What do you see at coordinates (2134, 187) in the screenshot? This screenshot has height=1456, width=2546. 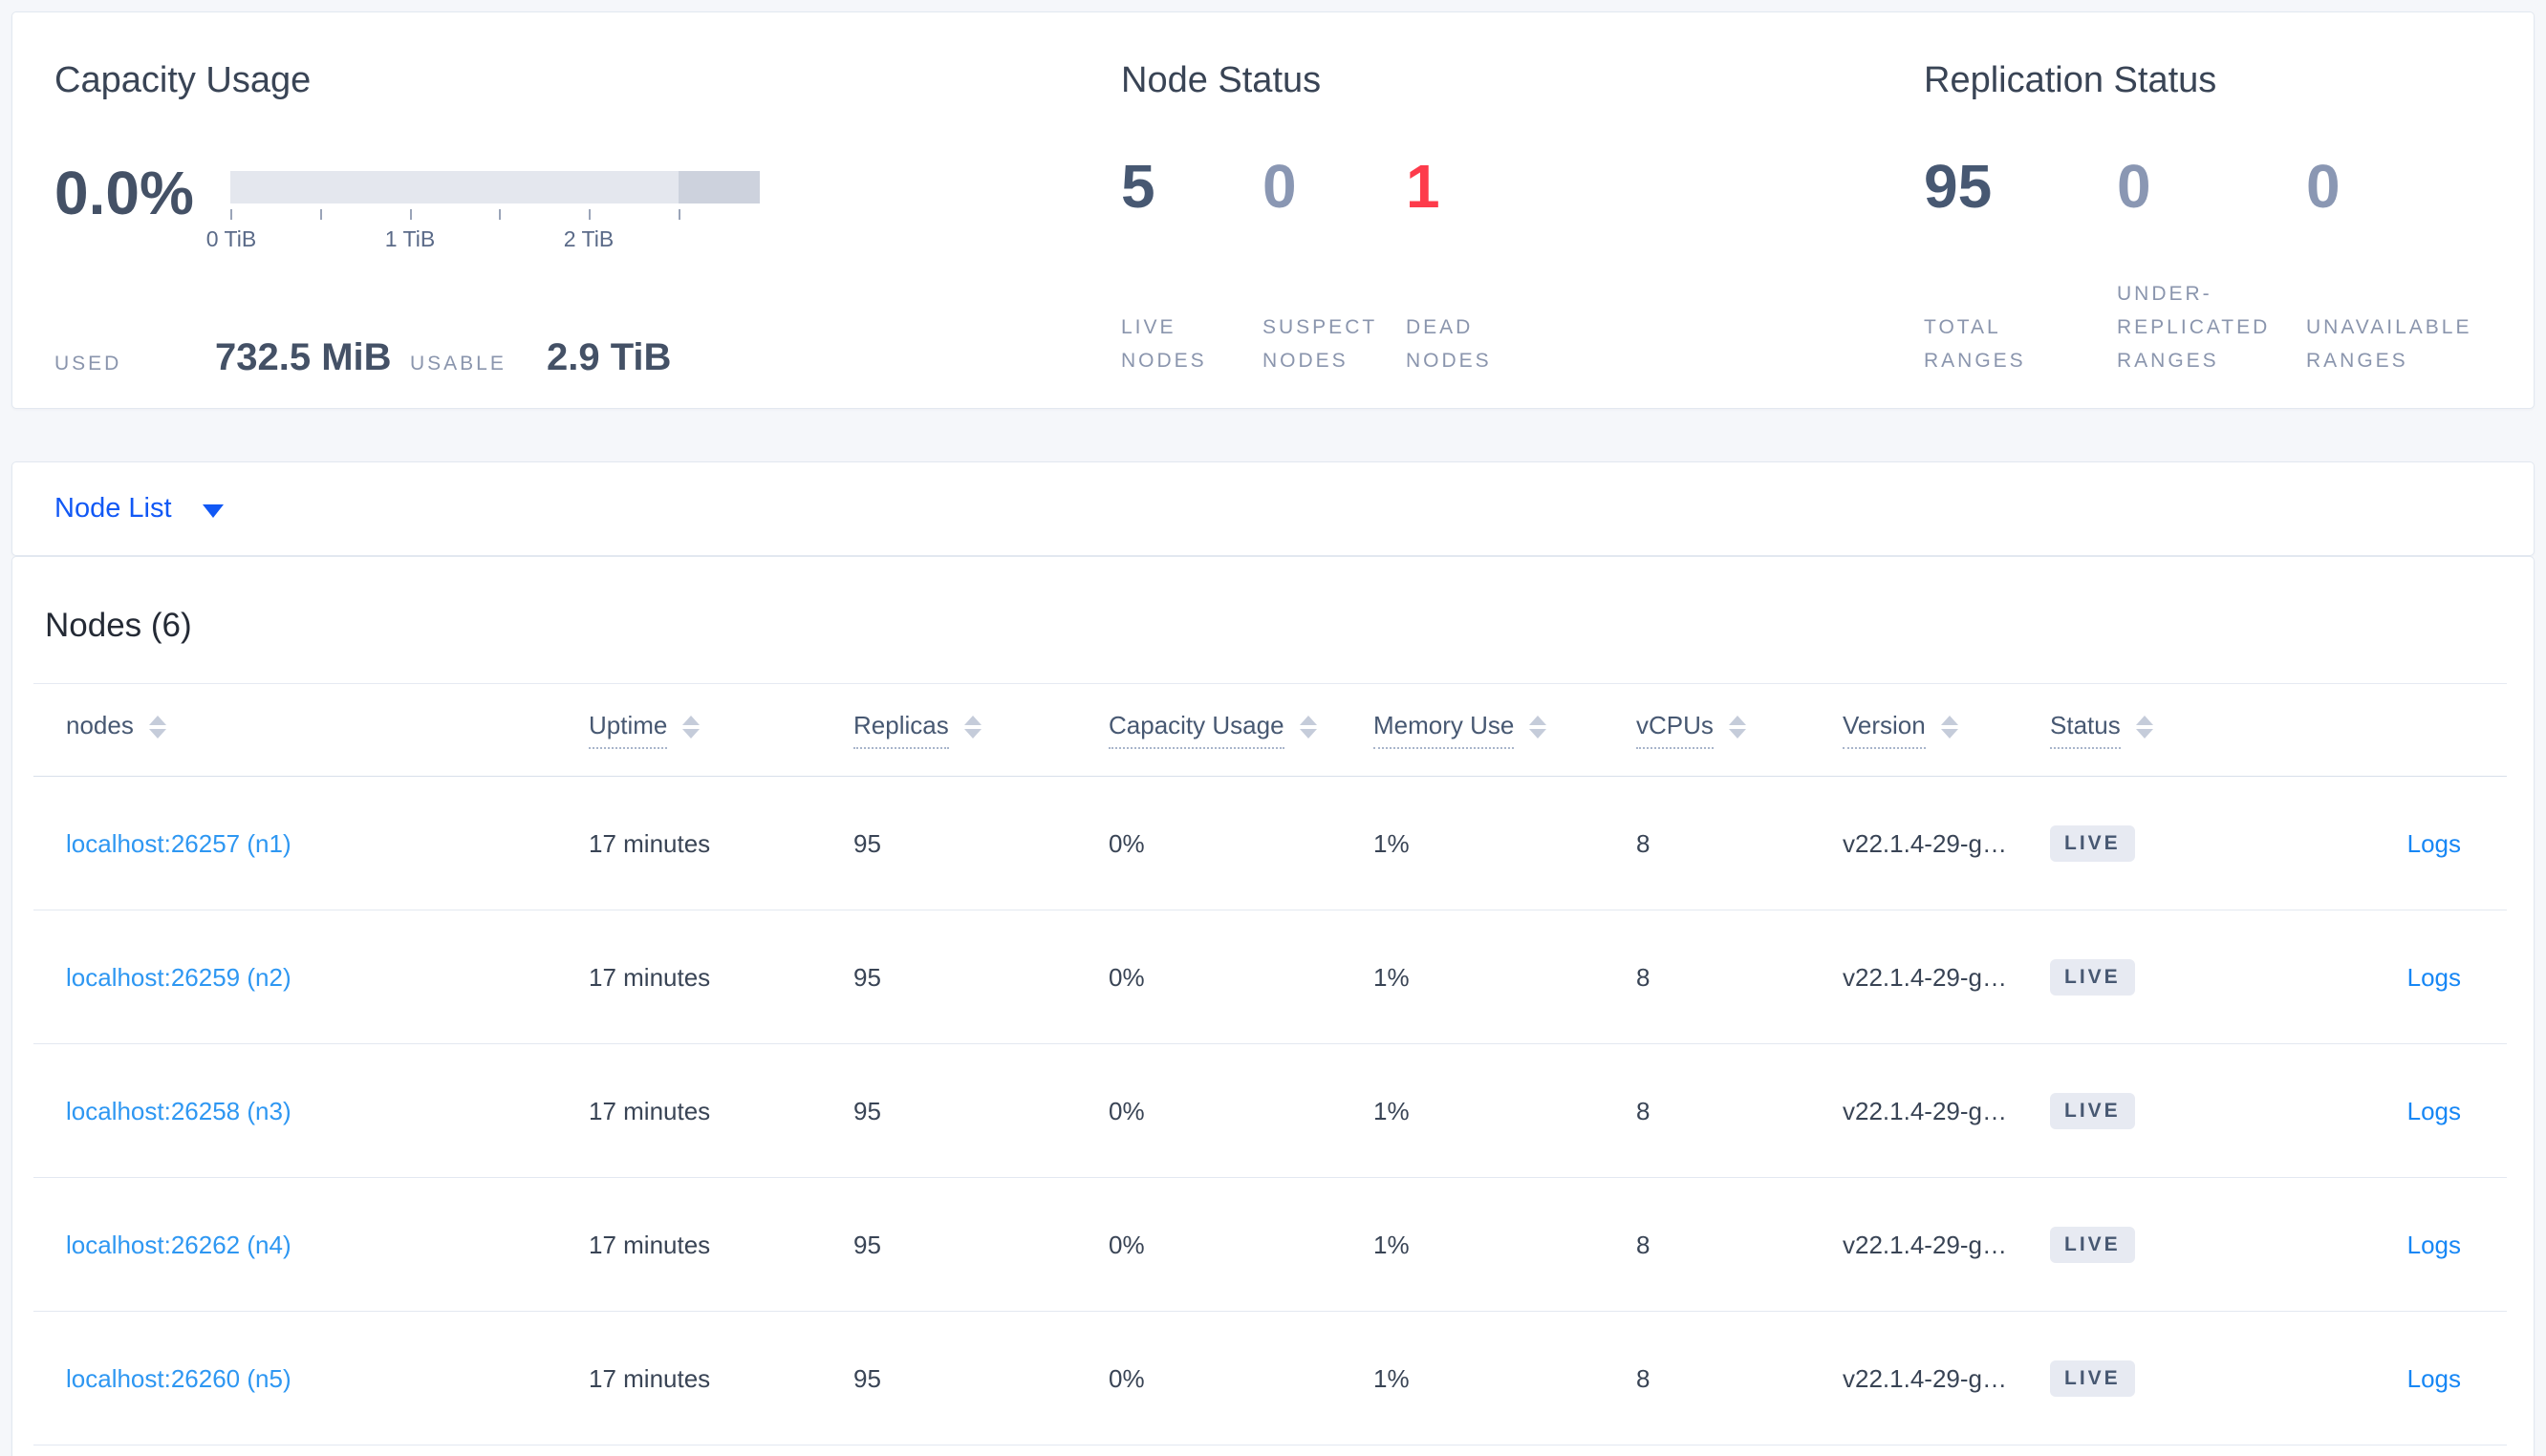 I see `under-replicated-ranges-value: 0` at bounding box center [2134, 187].